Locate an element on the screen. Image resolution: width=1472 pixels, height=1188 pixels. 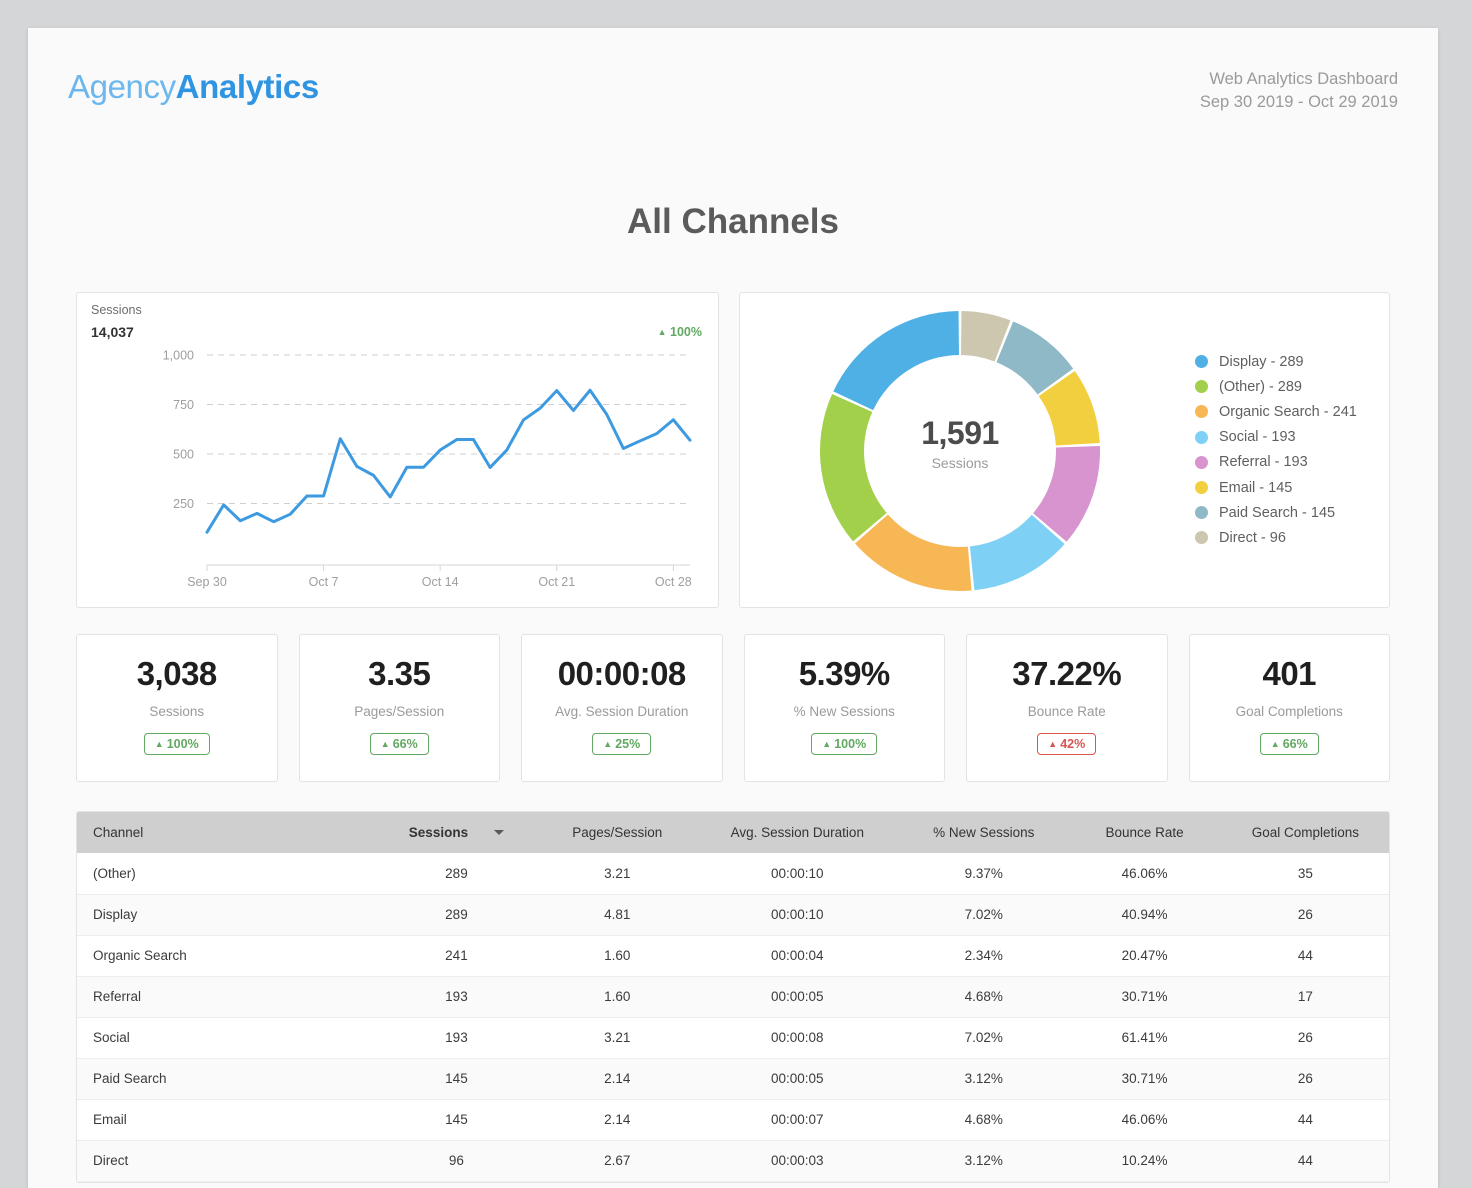
legend-item-label: Paid Search - 145 is located at coordinates (1277, 512).